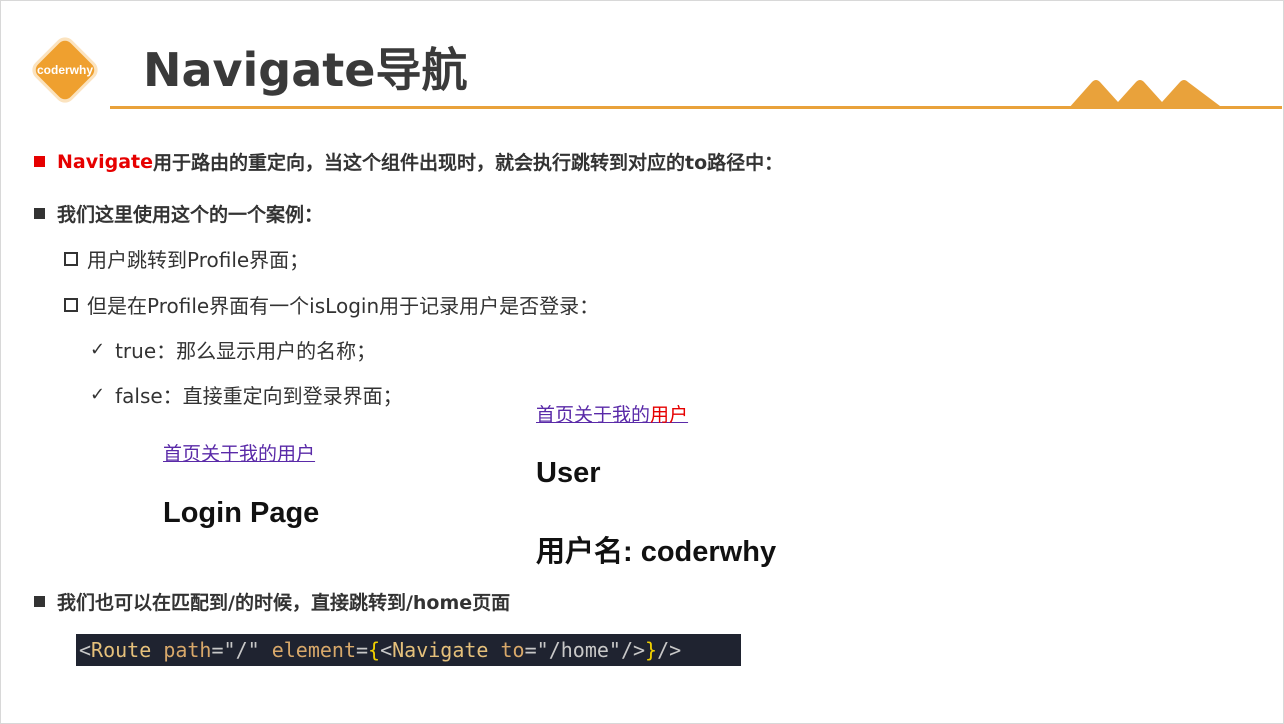  I want to click on check-item-text: false：直接重定向到登录界面；, so click(259, 396).